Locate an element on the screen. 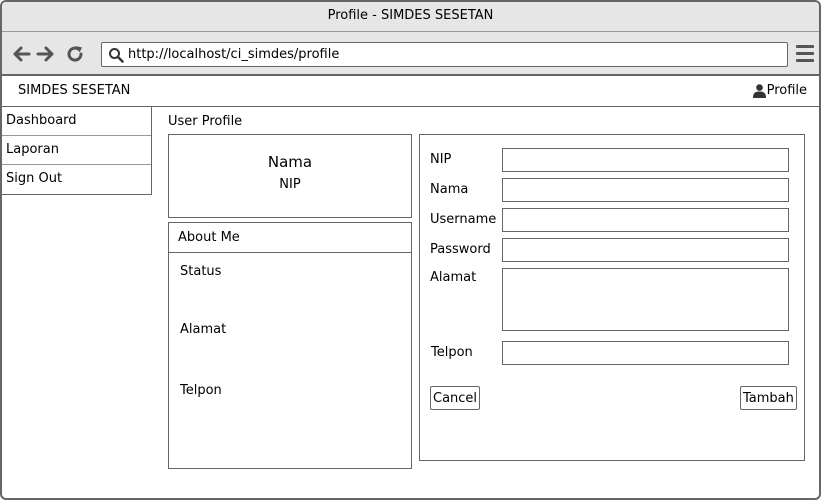 This screenshot has height=500, width=821. about-telpon: Telpon is located at coordinates (201, 390).